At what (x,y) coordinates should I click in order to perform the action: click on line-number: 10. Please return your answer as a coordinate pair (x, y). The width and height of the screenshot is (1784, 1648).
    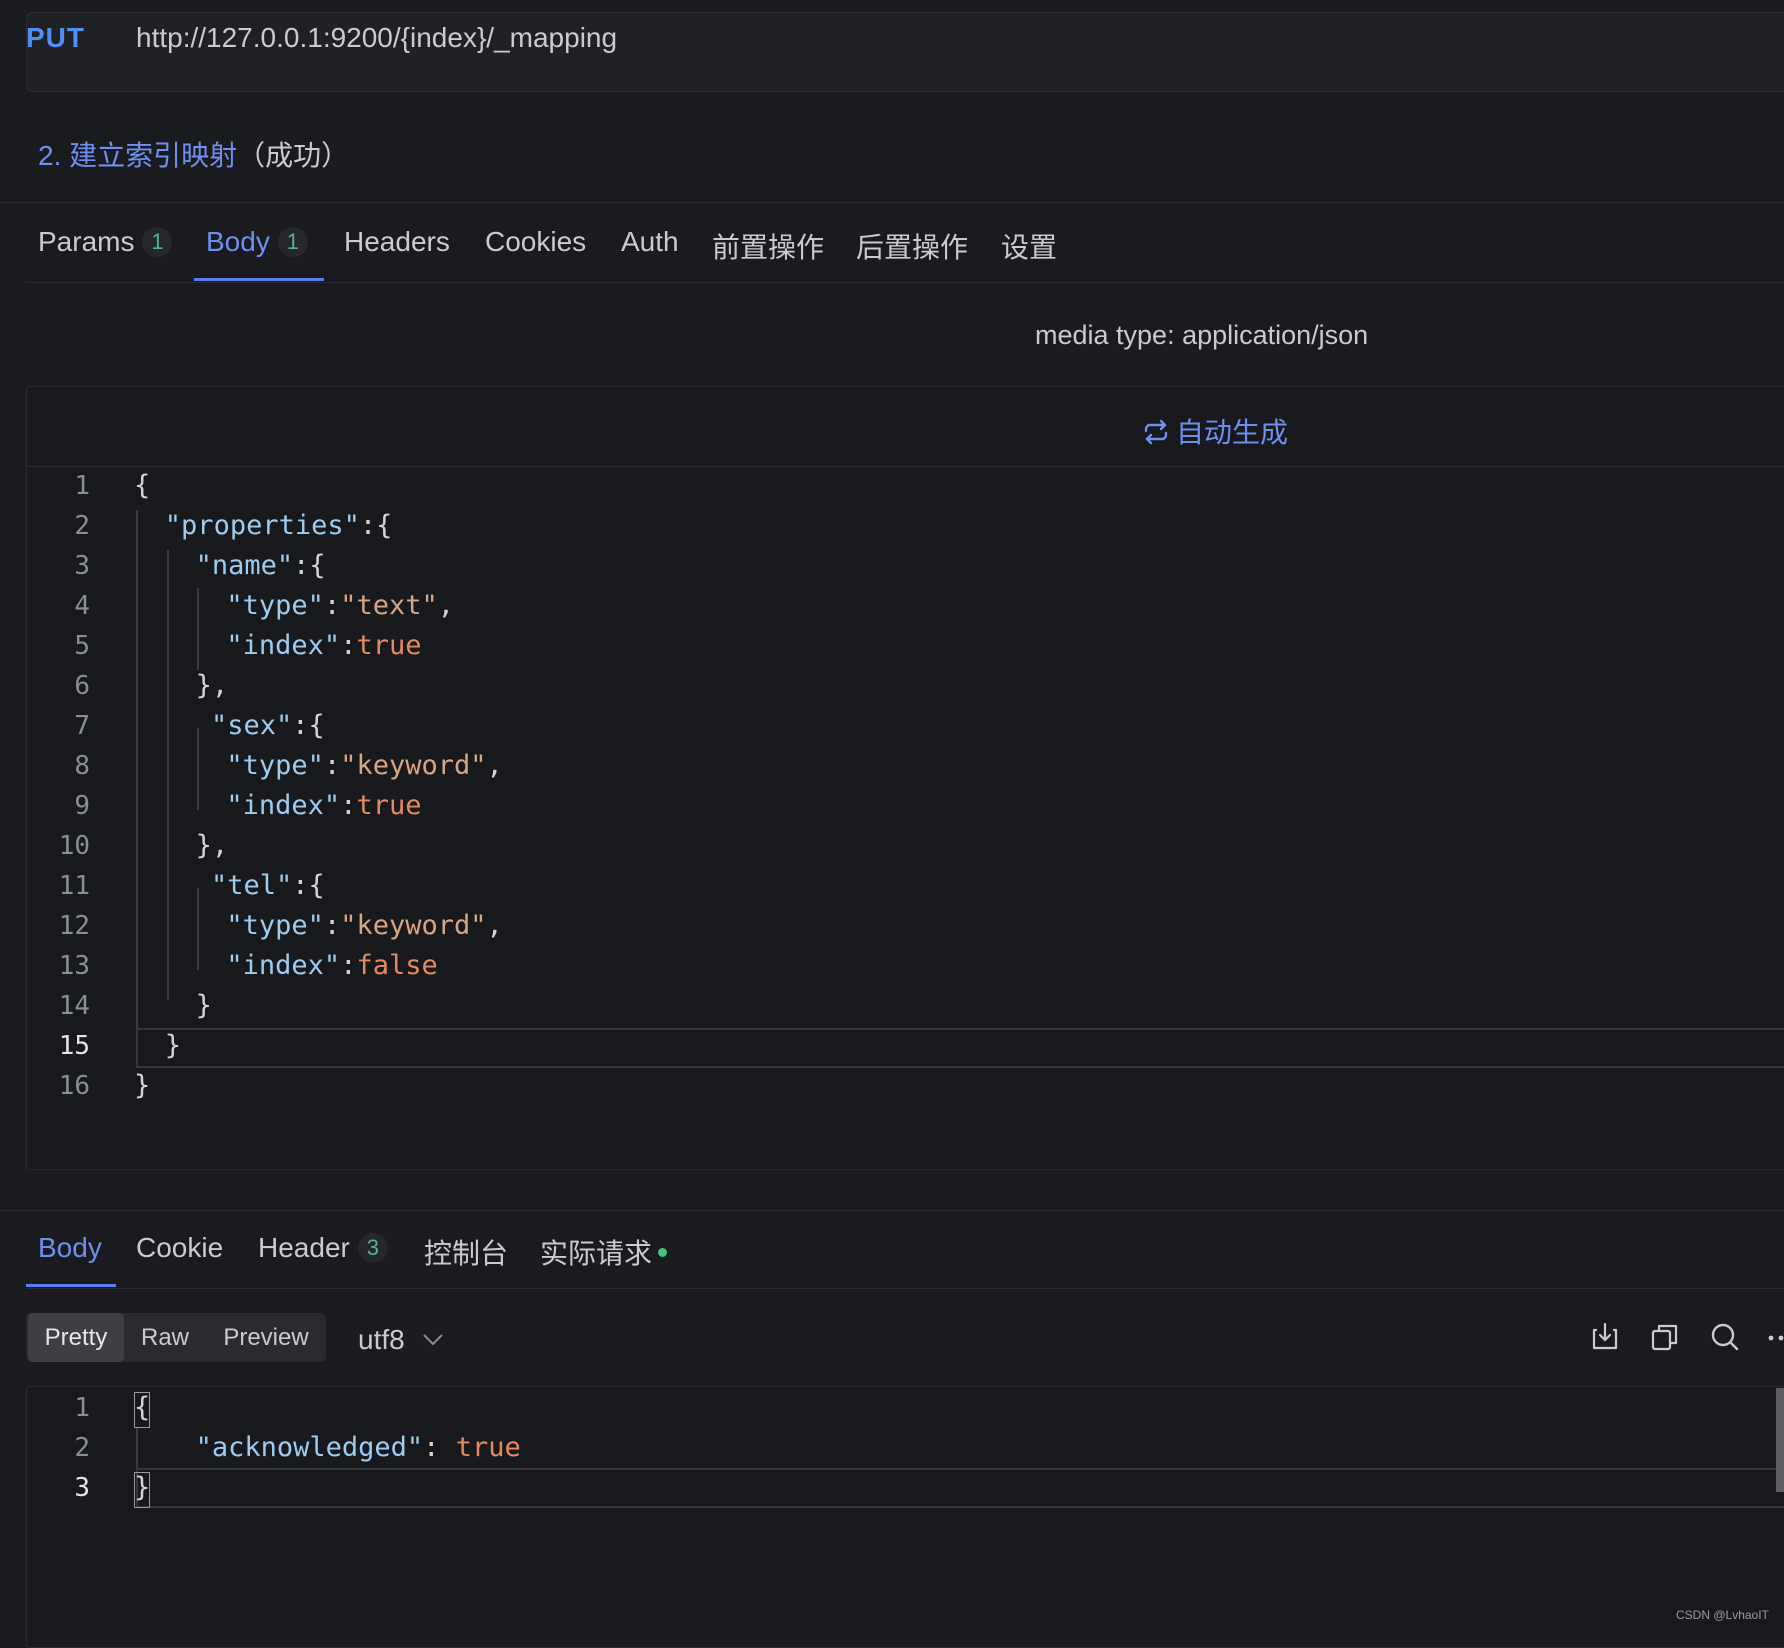
    Looking at the image, I should click on (74, 846).